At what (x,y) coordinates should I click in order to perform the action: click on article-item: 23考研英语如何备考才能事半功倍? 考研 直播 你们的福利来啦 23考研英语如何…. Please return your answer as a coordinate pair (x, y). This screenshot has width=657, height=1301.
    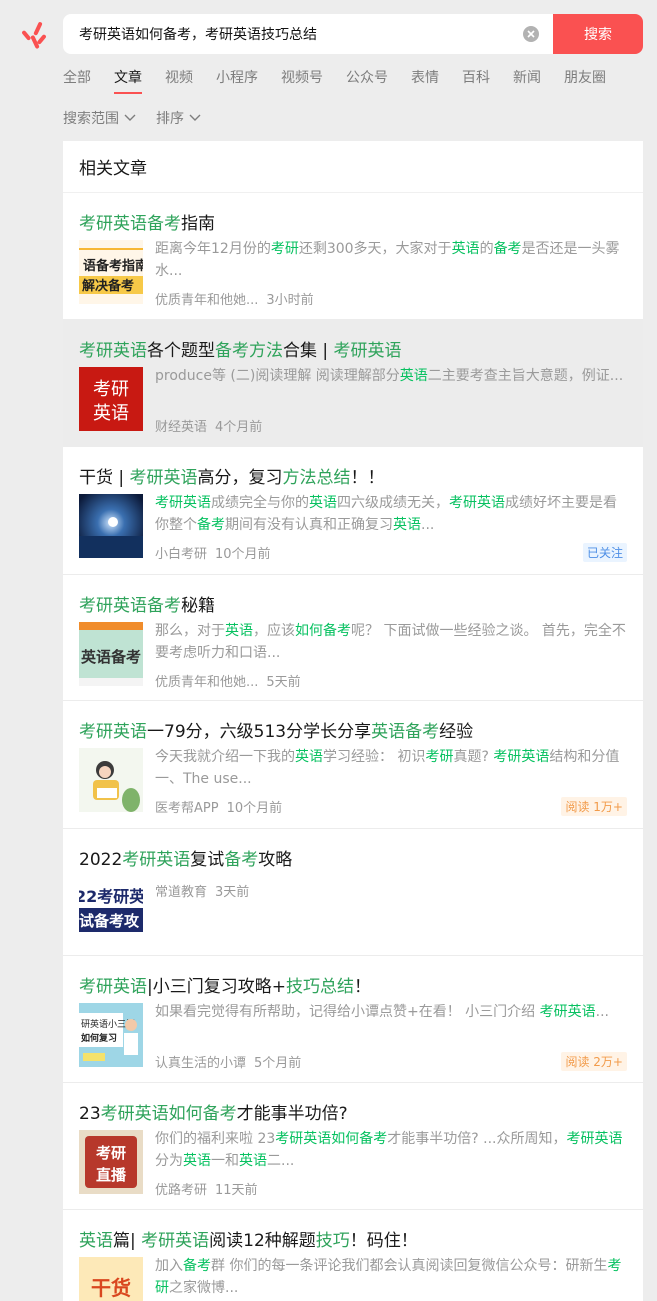
    Looking at the image, I should click on (353, 1146).